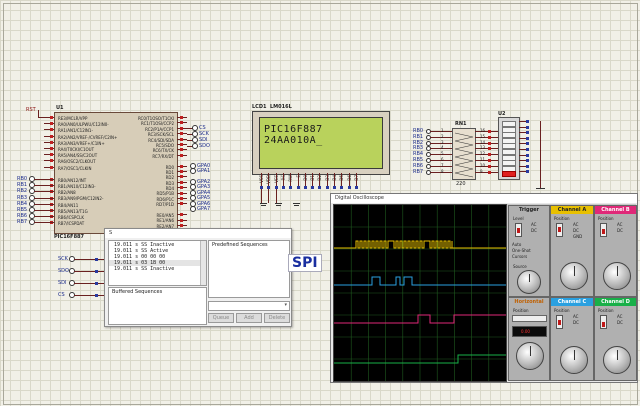  I want to click on rb-terminal-label: RB2, so click(22, 191).